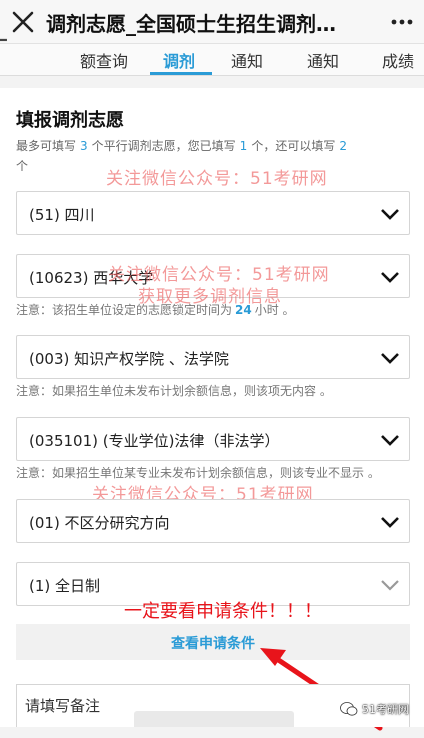 This screenshot has height=738, width=424. I want to click on view-conditions-button: 查看申请条件, so click(213, 642).